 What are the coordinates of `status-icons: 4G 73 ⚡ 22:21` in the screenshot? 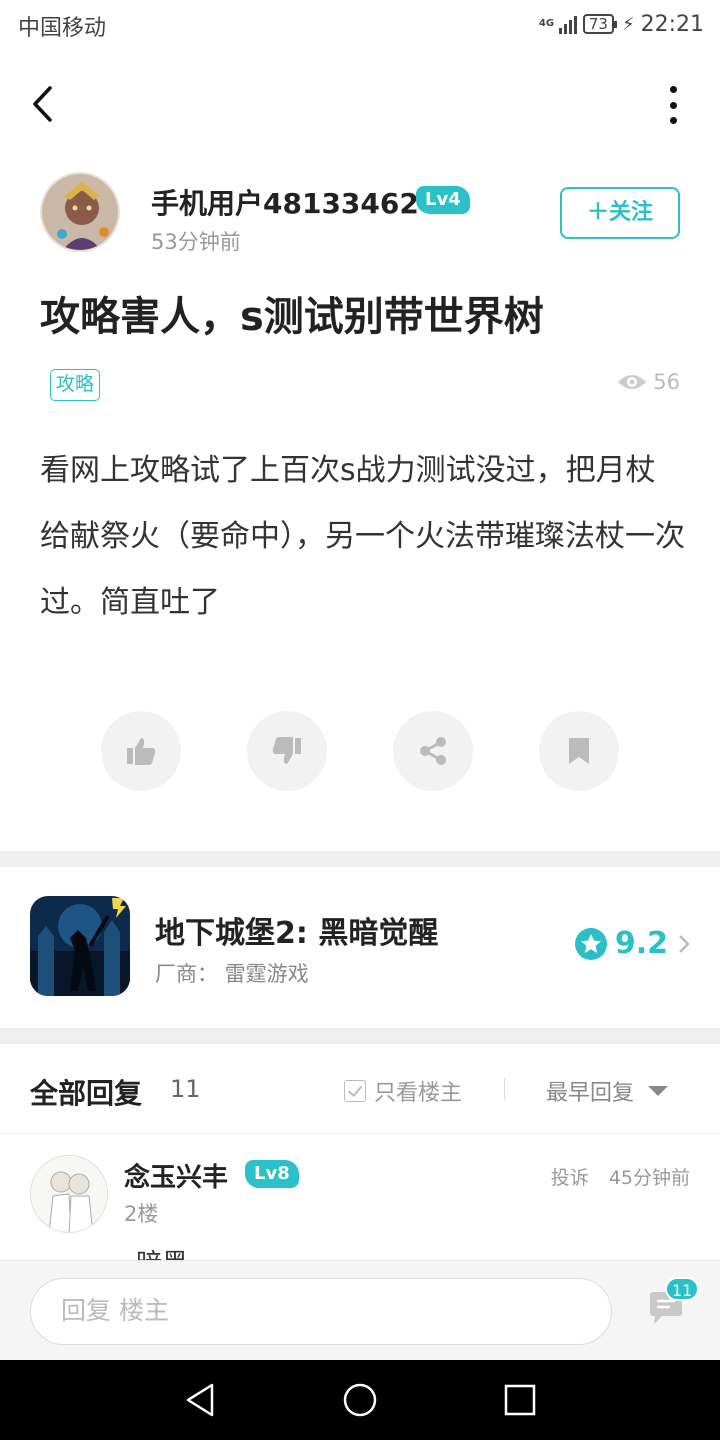 It's located at (621, 24).